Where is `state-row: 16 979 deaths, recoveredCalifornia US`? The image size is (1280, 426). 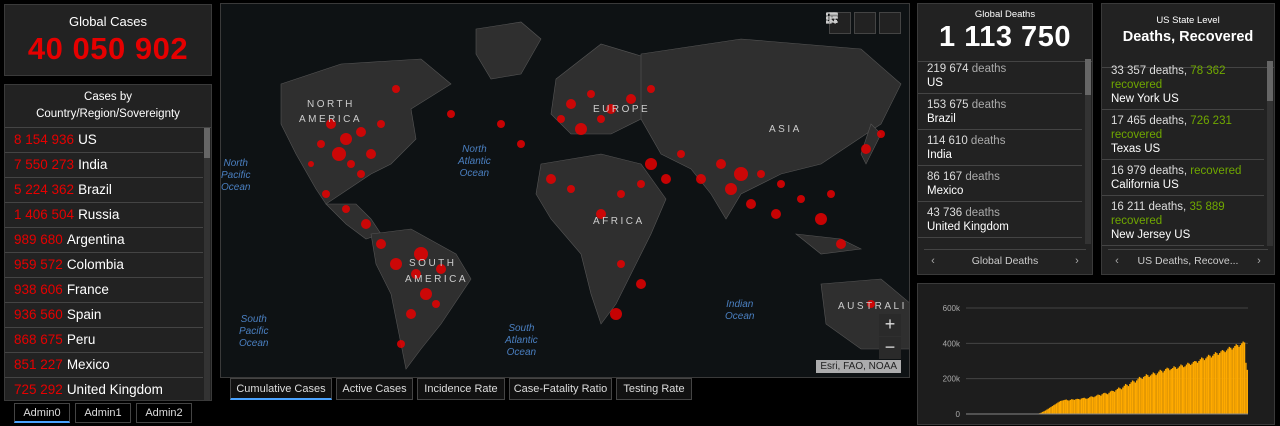
state-row: 16 979 deaths, recoveredCalifornia US is located at coordinates (1183, 178).